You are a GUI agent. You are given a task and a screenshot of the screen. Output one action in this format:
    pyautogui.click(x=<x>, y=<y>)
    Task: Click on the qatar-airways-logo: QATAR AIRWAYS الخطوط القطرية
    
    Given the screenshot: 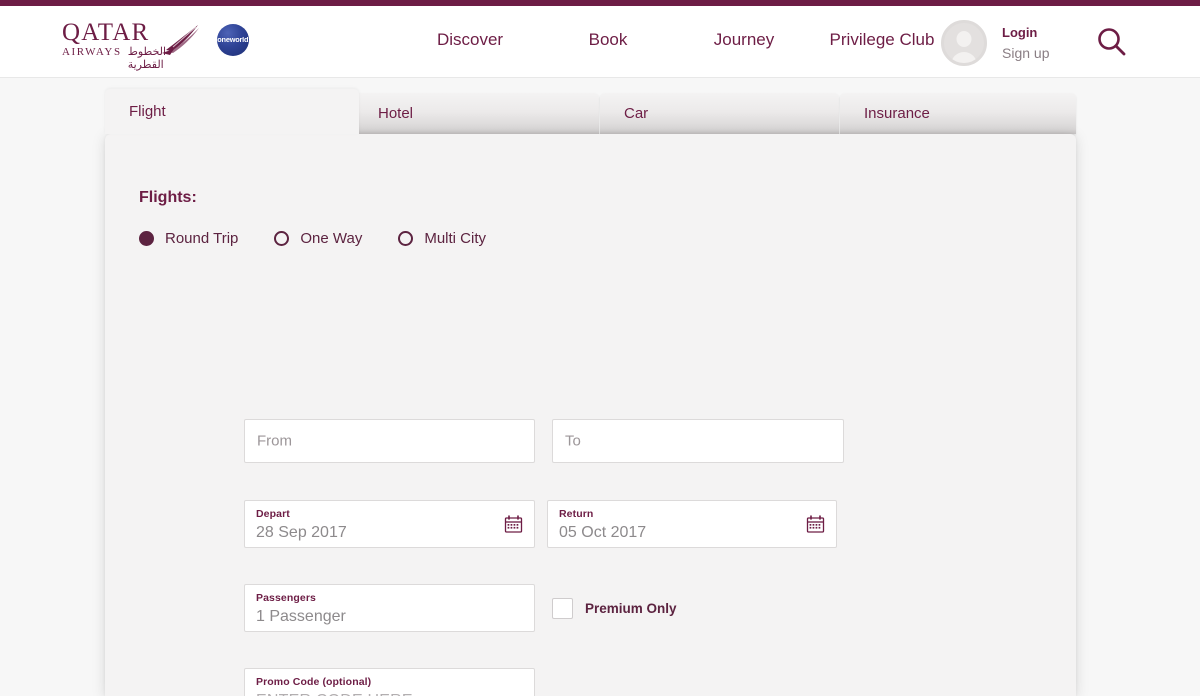 What is the action you would take?
    pyautogui.click(x=130, y=45)
    